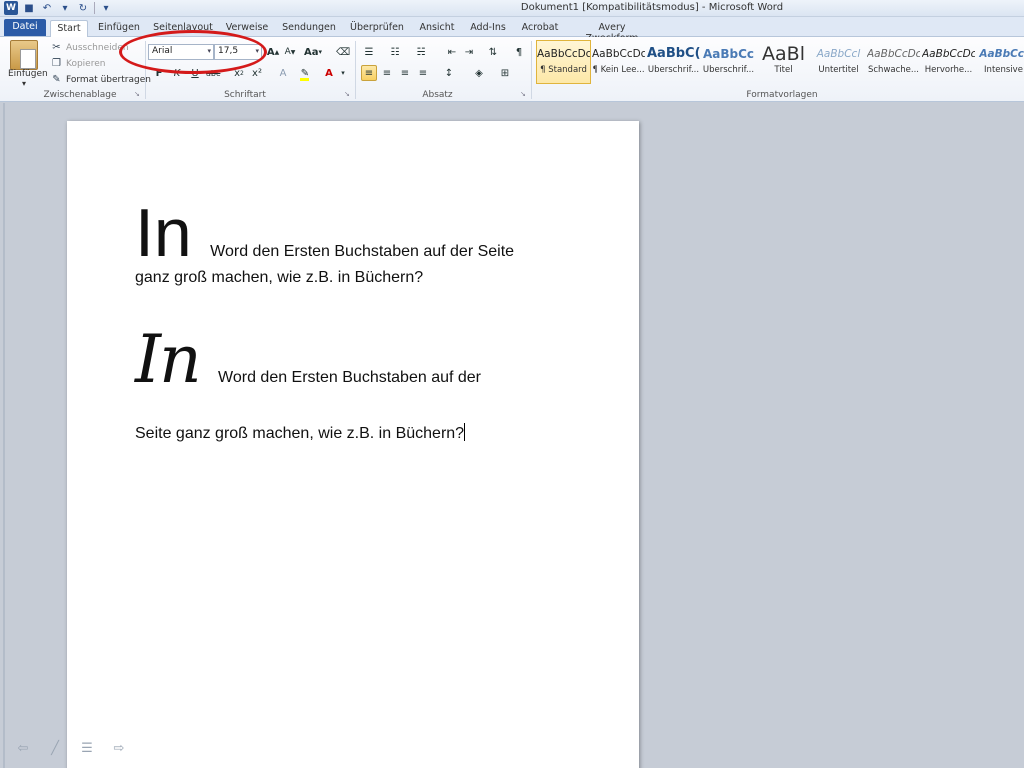 This screenshot has height=768, width=1024. Describe the element at coordinates (137, 94) in the screenshot. I see `clipboard-launcher-icon: ↘` at that location.